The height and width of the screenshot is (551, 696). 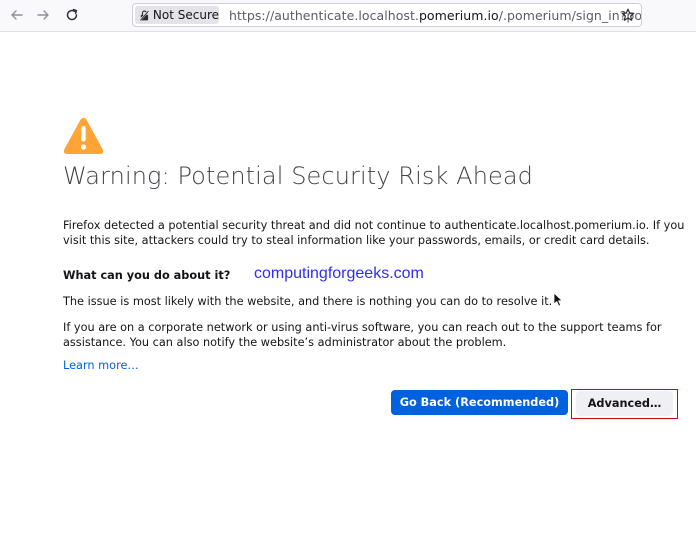 What do you see at coordinates (339, 273) in the screenshot?
I see `watermark-text: computingforgeeks.com` at bounding box center [339, 273].